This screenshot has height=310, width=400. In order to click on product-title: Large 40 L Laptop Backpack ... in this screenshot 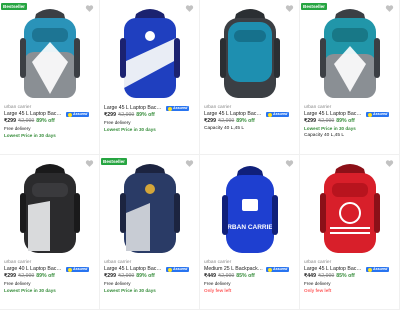, I will do `click(34, 269)`.